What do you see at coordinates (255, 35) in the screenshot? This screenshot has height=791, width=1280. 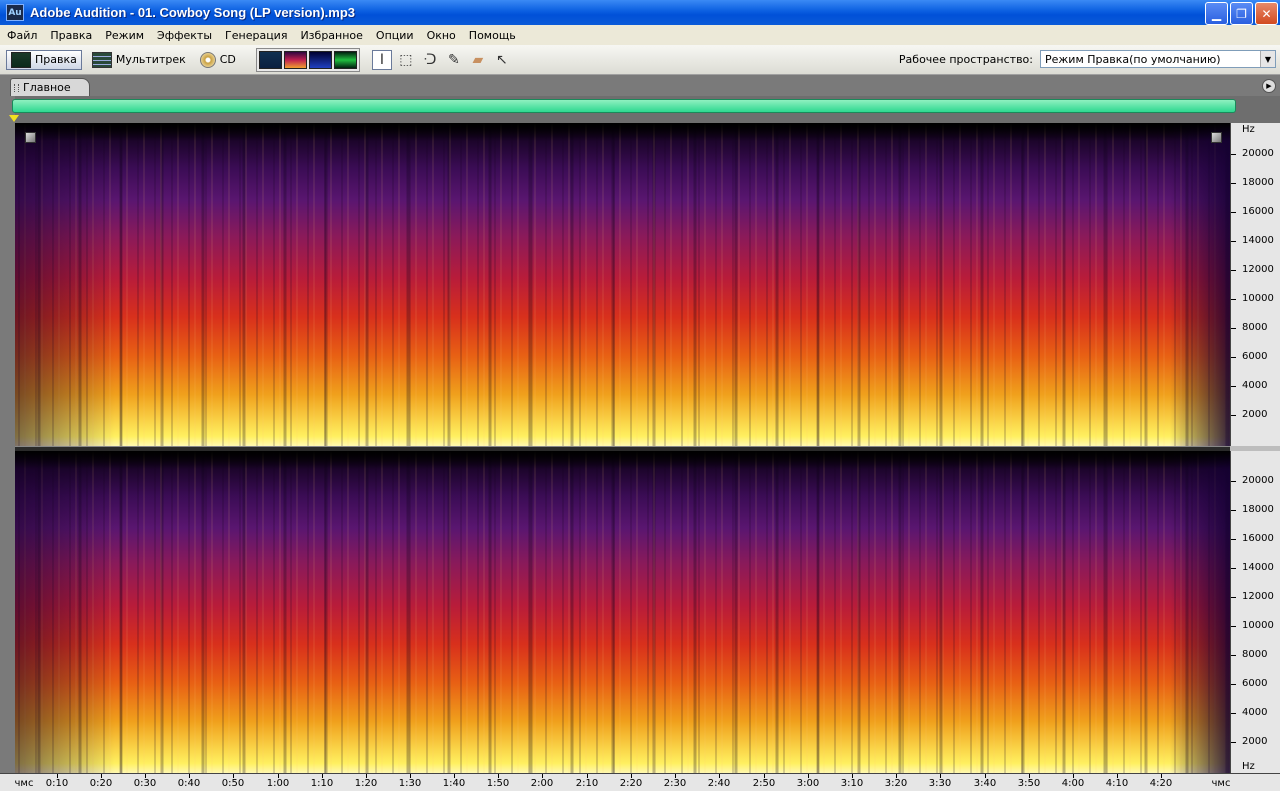 I see `menu-generate: Генерация` at bounding box center [255, 35].